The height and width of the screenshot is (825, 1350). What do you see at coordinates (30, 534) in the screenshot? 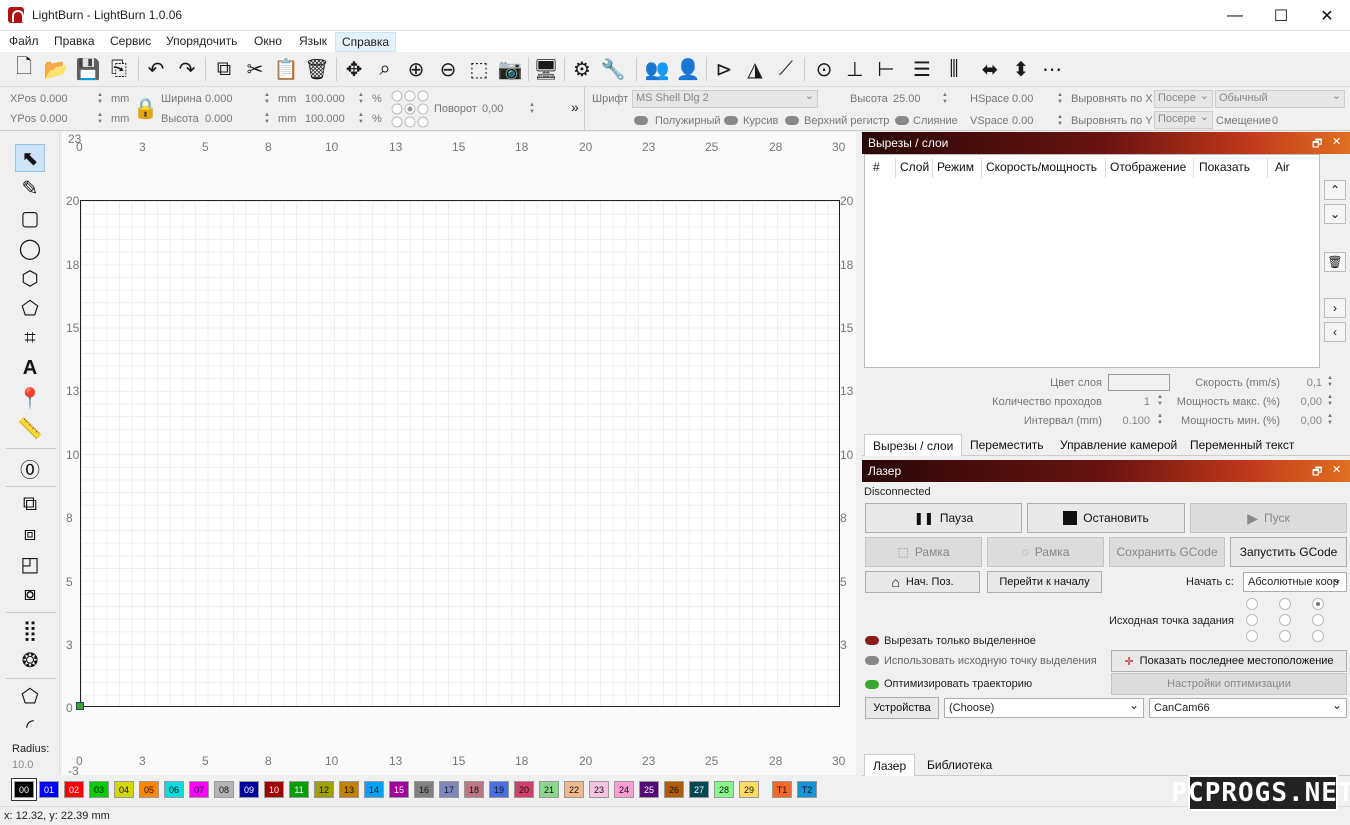
I see `boolean-union-icon: ⧈` at bounding box center [30, 534].